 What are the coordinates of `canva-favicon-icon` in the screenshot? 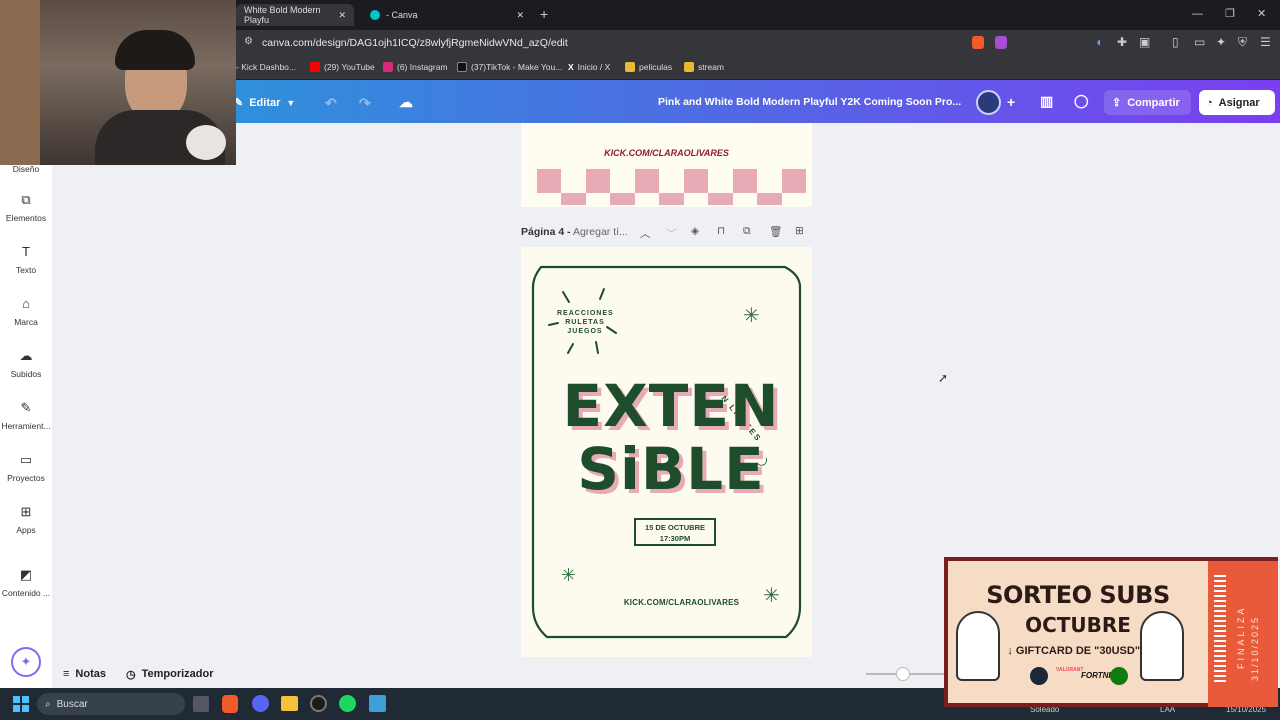 It's located at (375, 15).